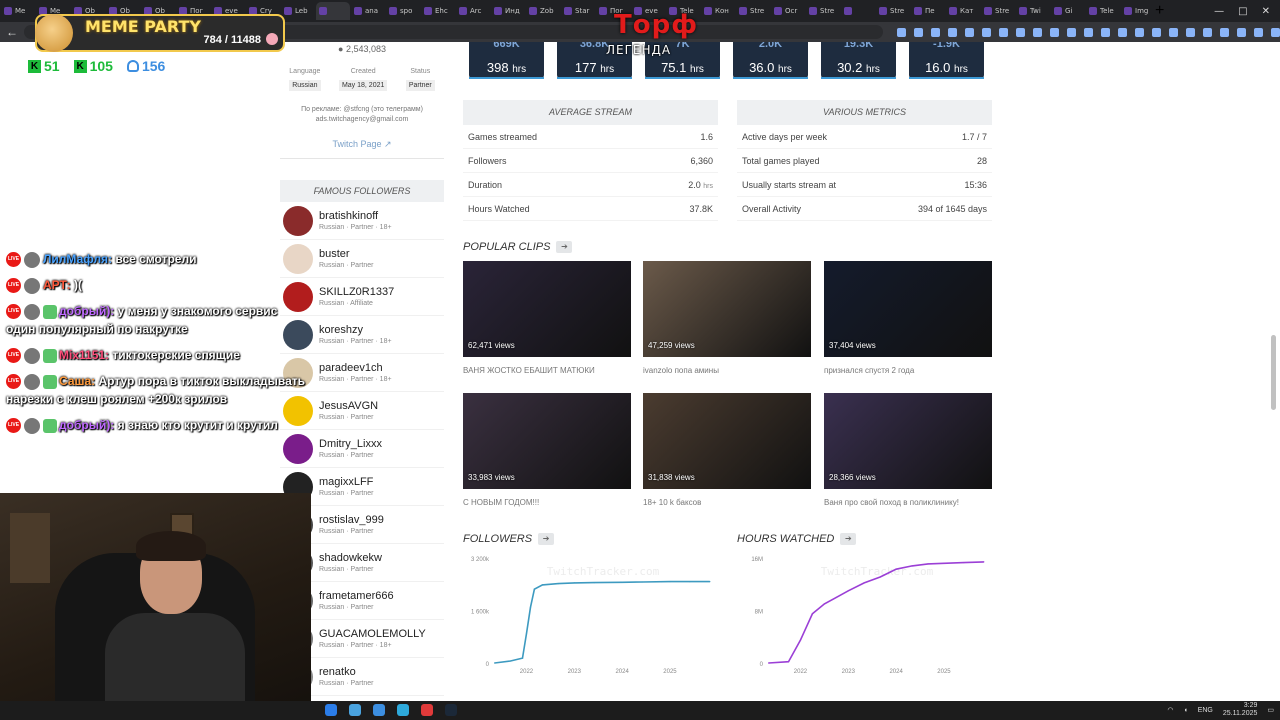  I want to click on hours-watched-arrow-icon: ➔, so click(848, 539).